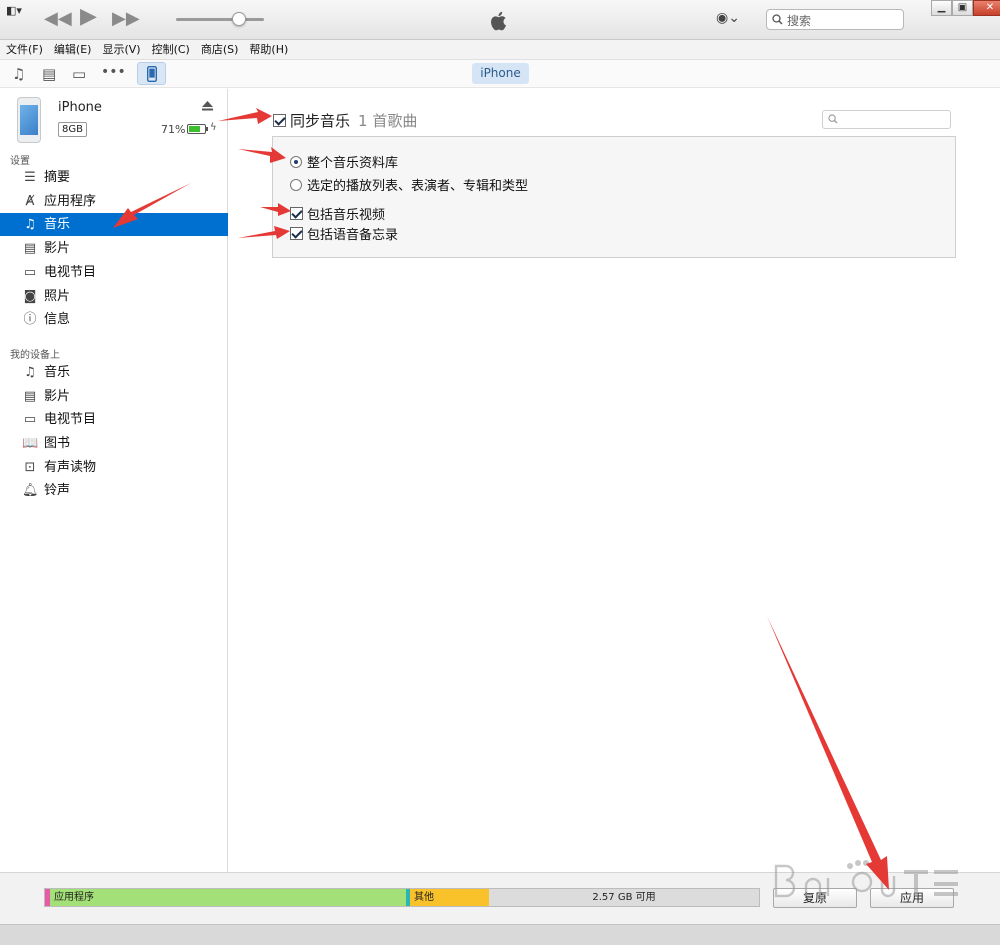 The image size is (1000, 945). What do you see at coordinates (20, 161) in the screenshot?
I see `settings-header: 设置` at bounding box center [20, 161].